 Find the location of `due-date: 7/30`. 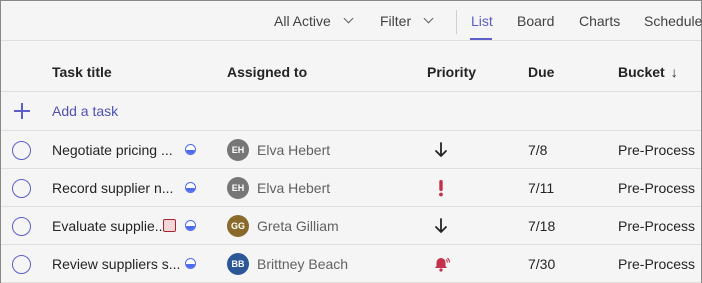

due-date: 7/30 is located at coordinates (541, 264).